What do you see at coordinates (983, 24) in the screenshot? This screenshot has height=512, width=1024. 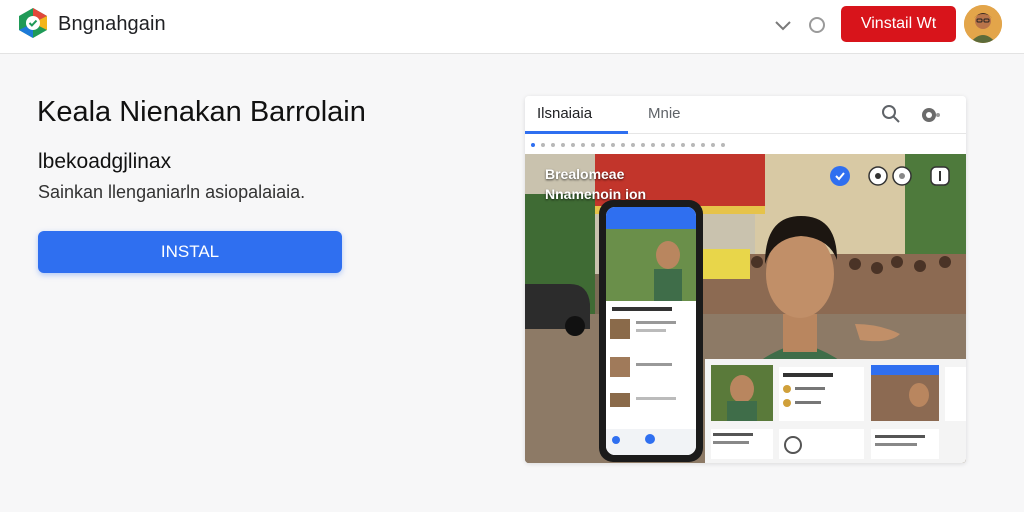 I see `user-avatar` at bounding box center [983, 24].